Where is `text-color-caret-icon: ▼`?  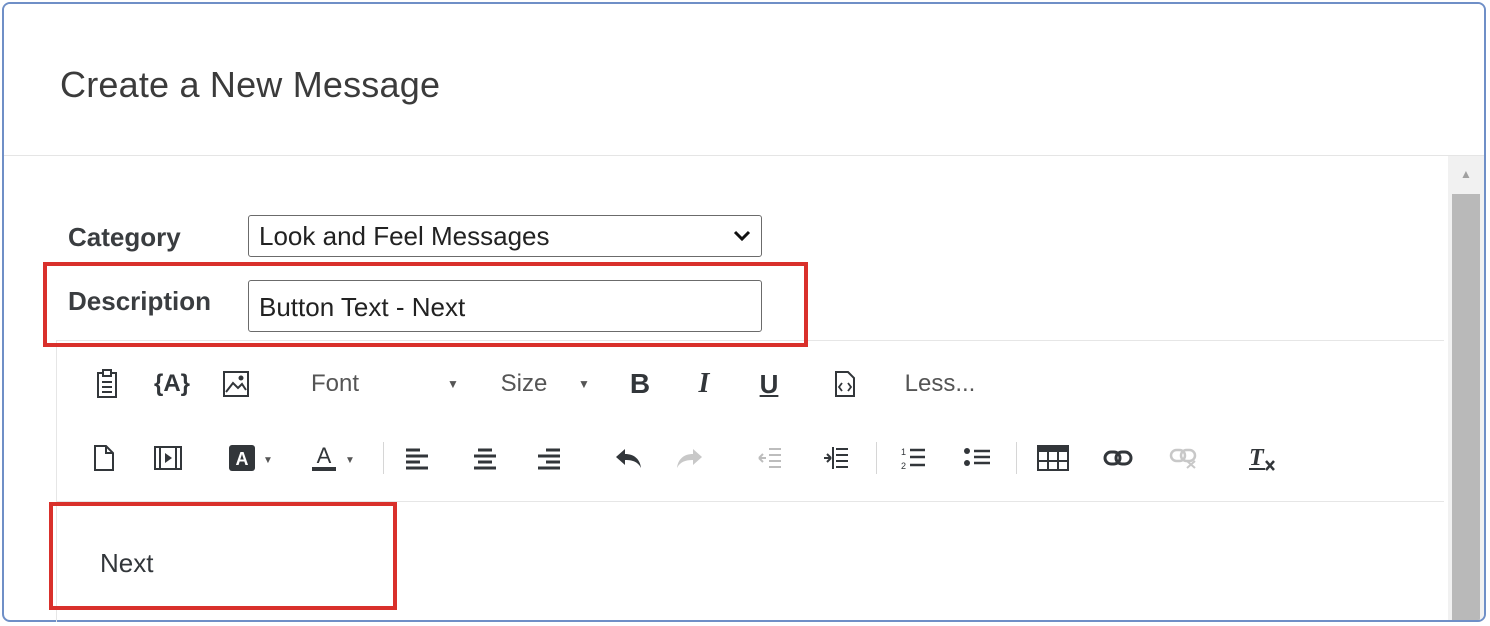 text-color-caret-icon: ▼ is located at coordinates (350, 460).